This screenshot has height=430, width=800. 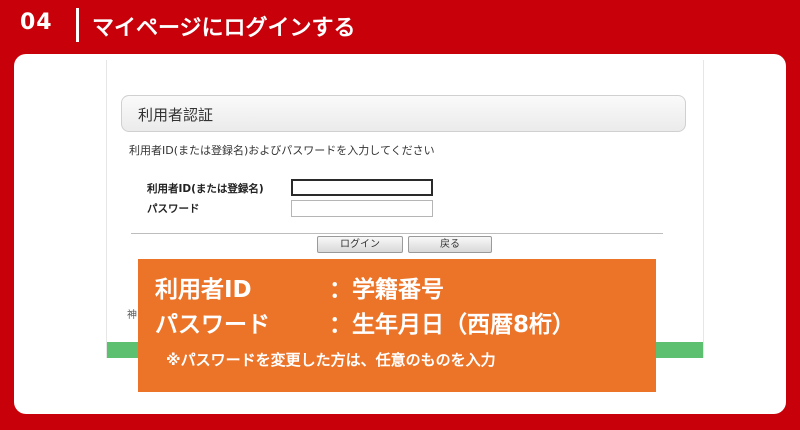 I want to click on user-id-input, so click(x=362, y=187).